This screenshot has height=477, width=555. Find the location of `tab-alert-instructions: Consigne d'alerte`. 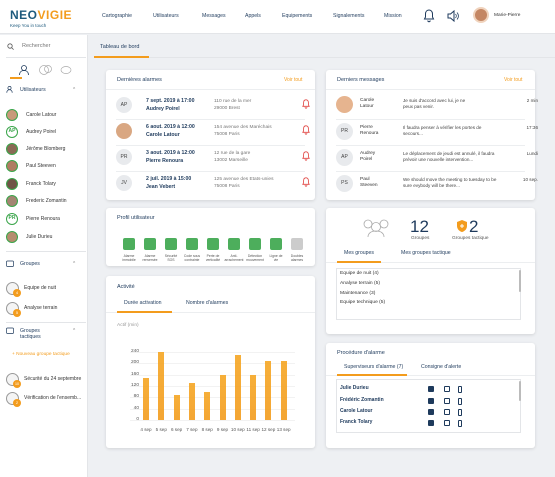

tab-alert-instructions: Consigne d'alerte is located at coordinates (441, 367).